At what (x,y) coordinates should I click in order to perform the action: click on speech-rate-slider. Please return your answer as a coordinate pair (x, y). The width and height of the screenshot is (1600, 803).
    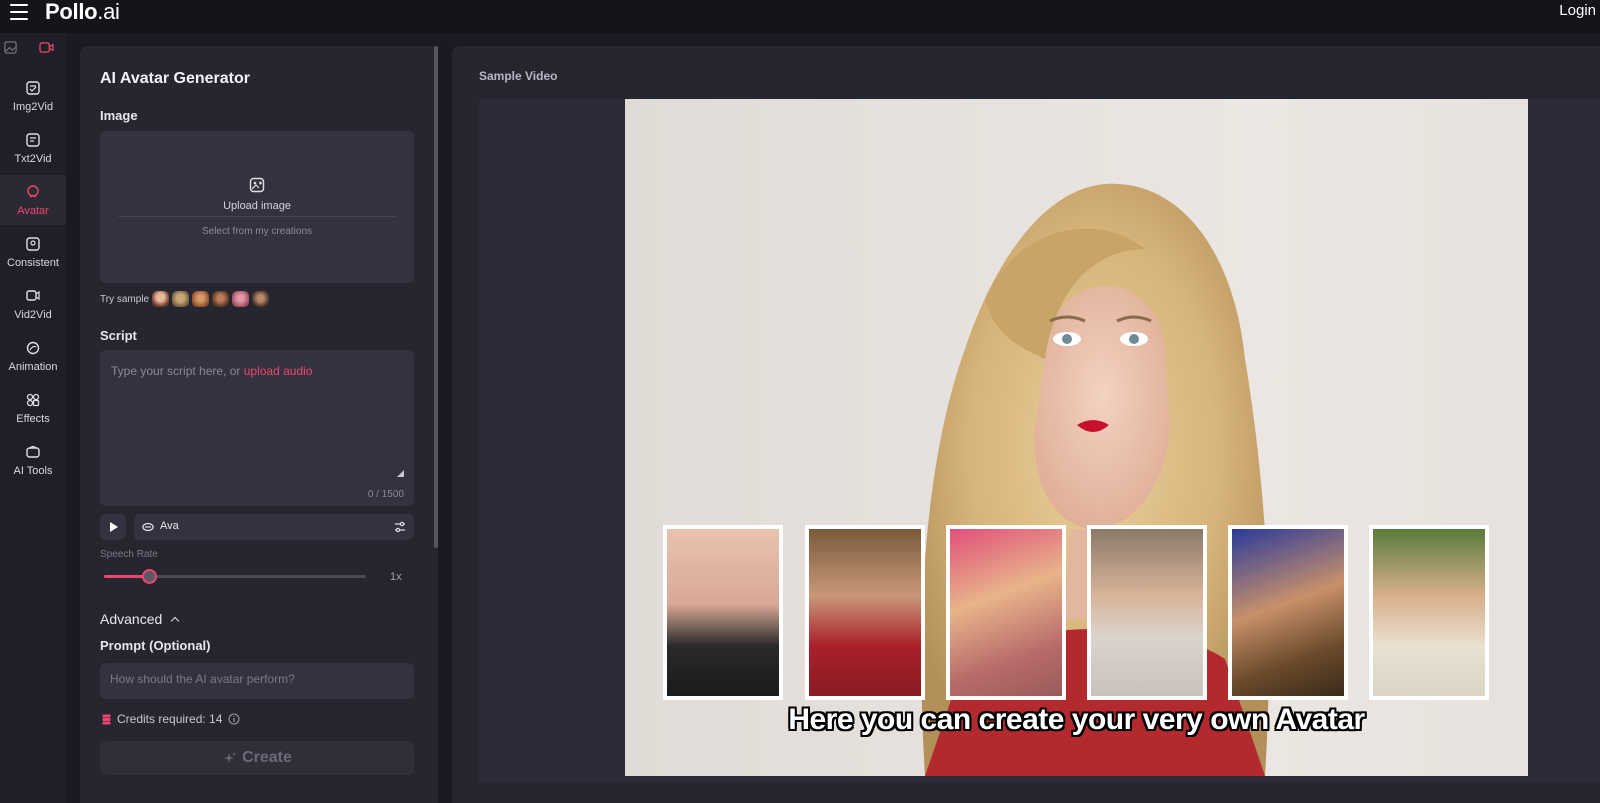
    Looking at the image, I should click on (235, 576).